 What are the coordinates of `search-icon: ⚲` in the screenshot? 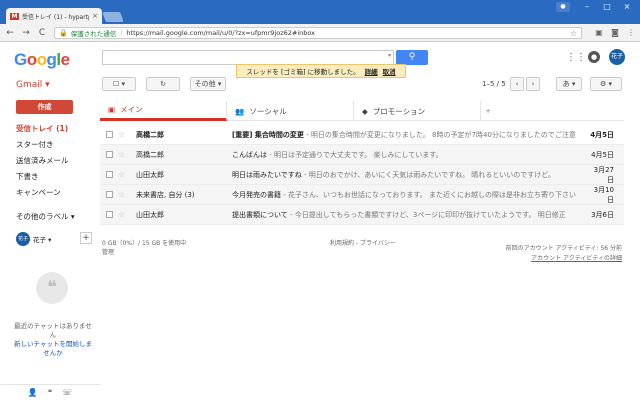 It's located at (412, 57).